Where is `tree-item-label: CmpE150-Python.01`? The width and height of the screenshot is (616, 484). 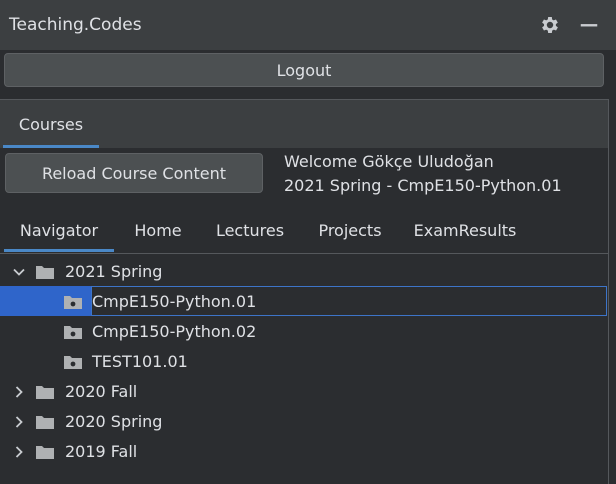 tree-item-label: CmpE150-Python.01 is located at coordinates (174, 301).